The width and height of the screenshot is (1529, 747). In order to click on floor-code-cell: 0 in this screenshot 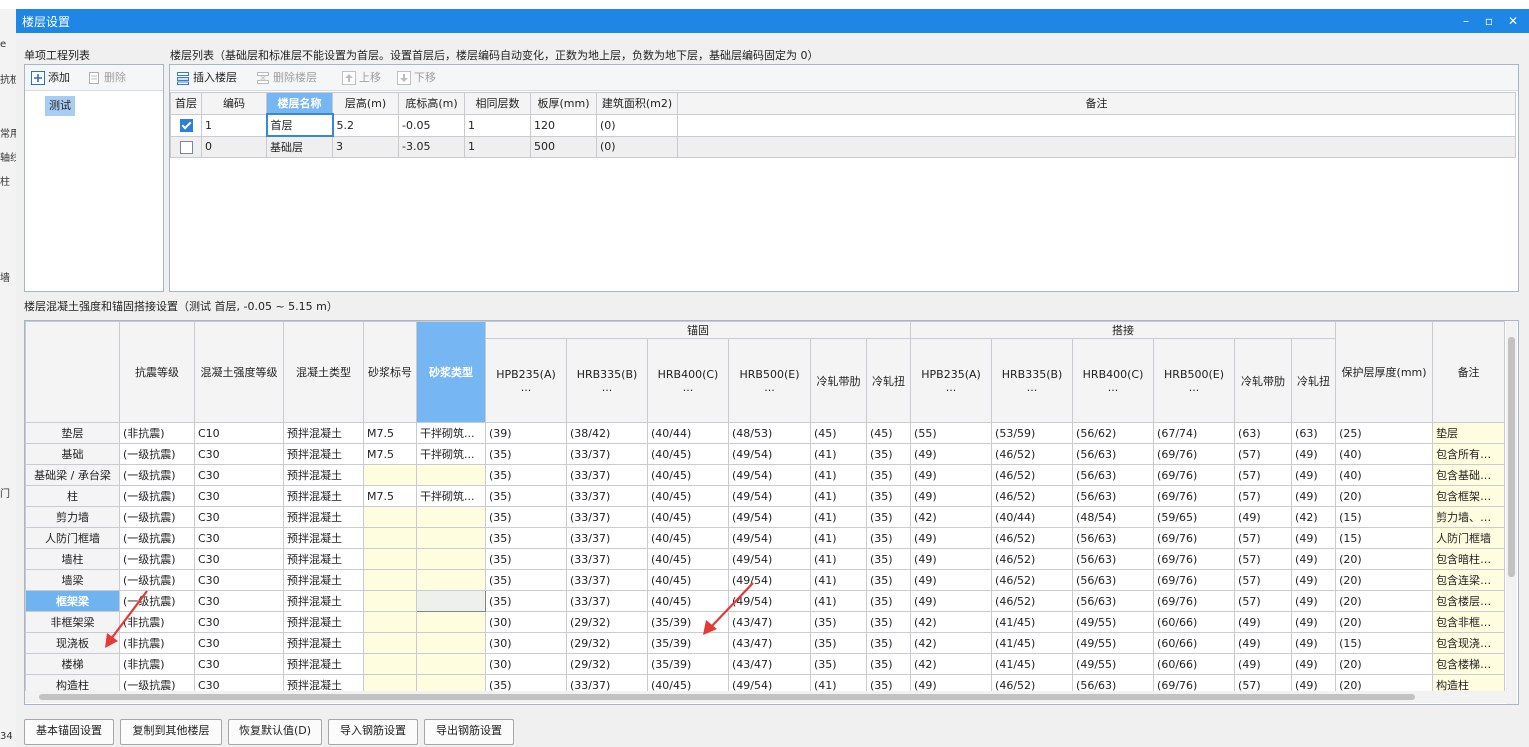, I will do `click(234, 146)`.